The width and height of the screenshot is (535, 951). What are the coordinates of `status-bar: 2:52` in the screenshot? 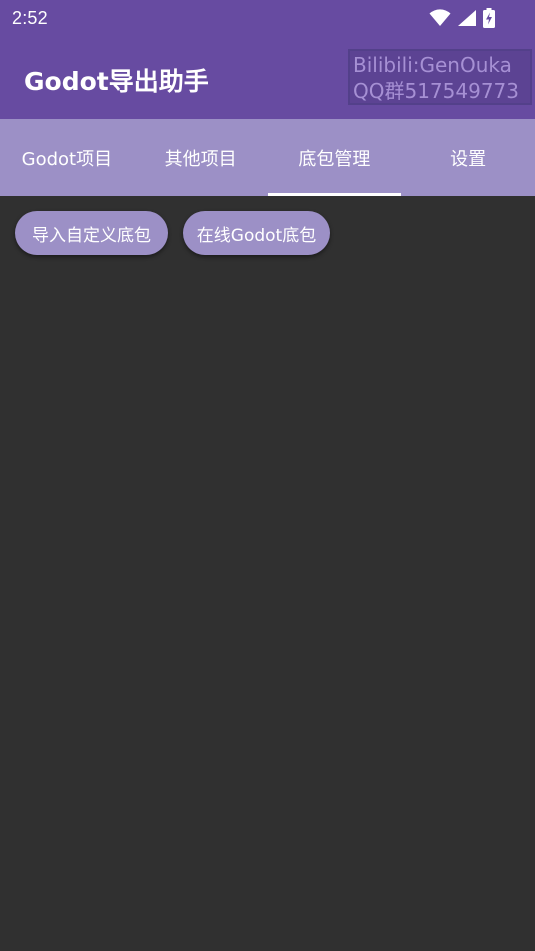 It's located at (267, 19).